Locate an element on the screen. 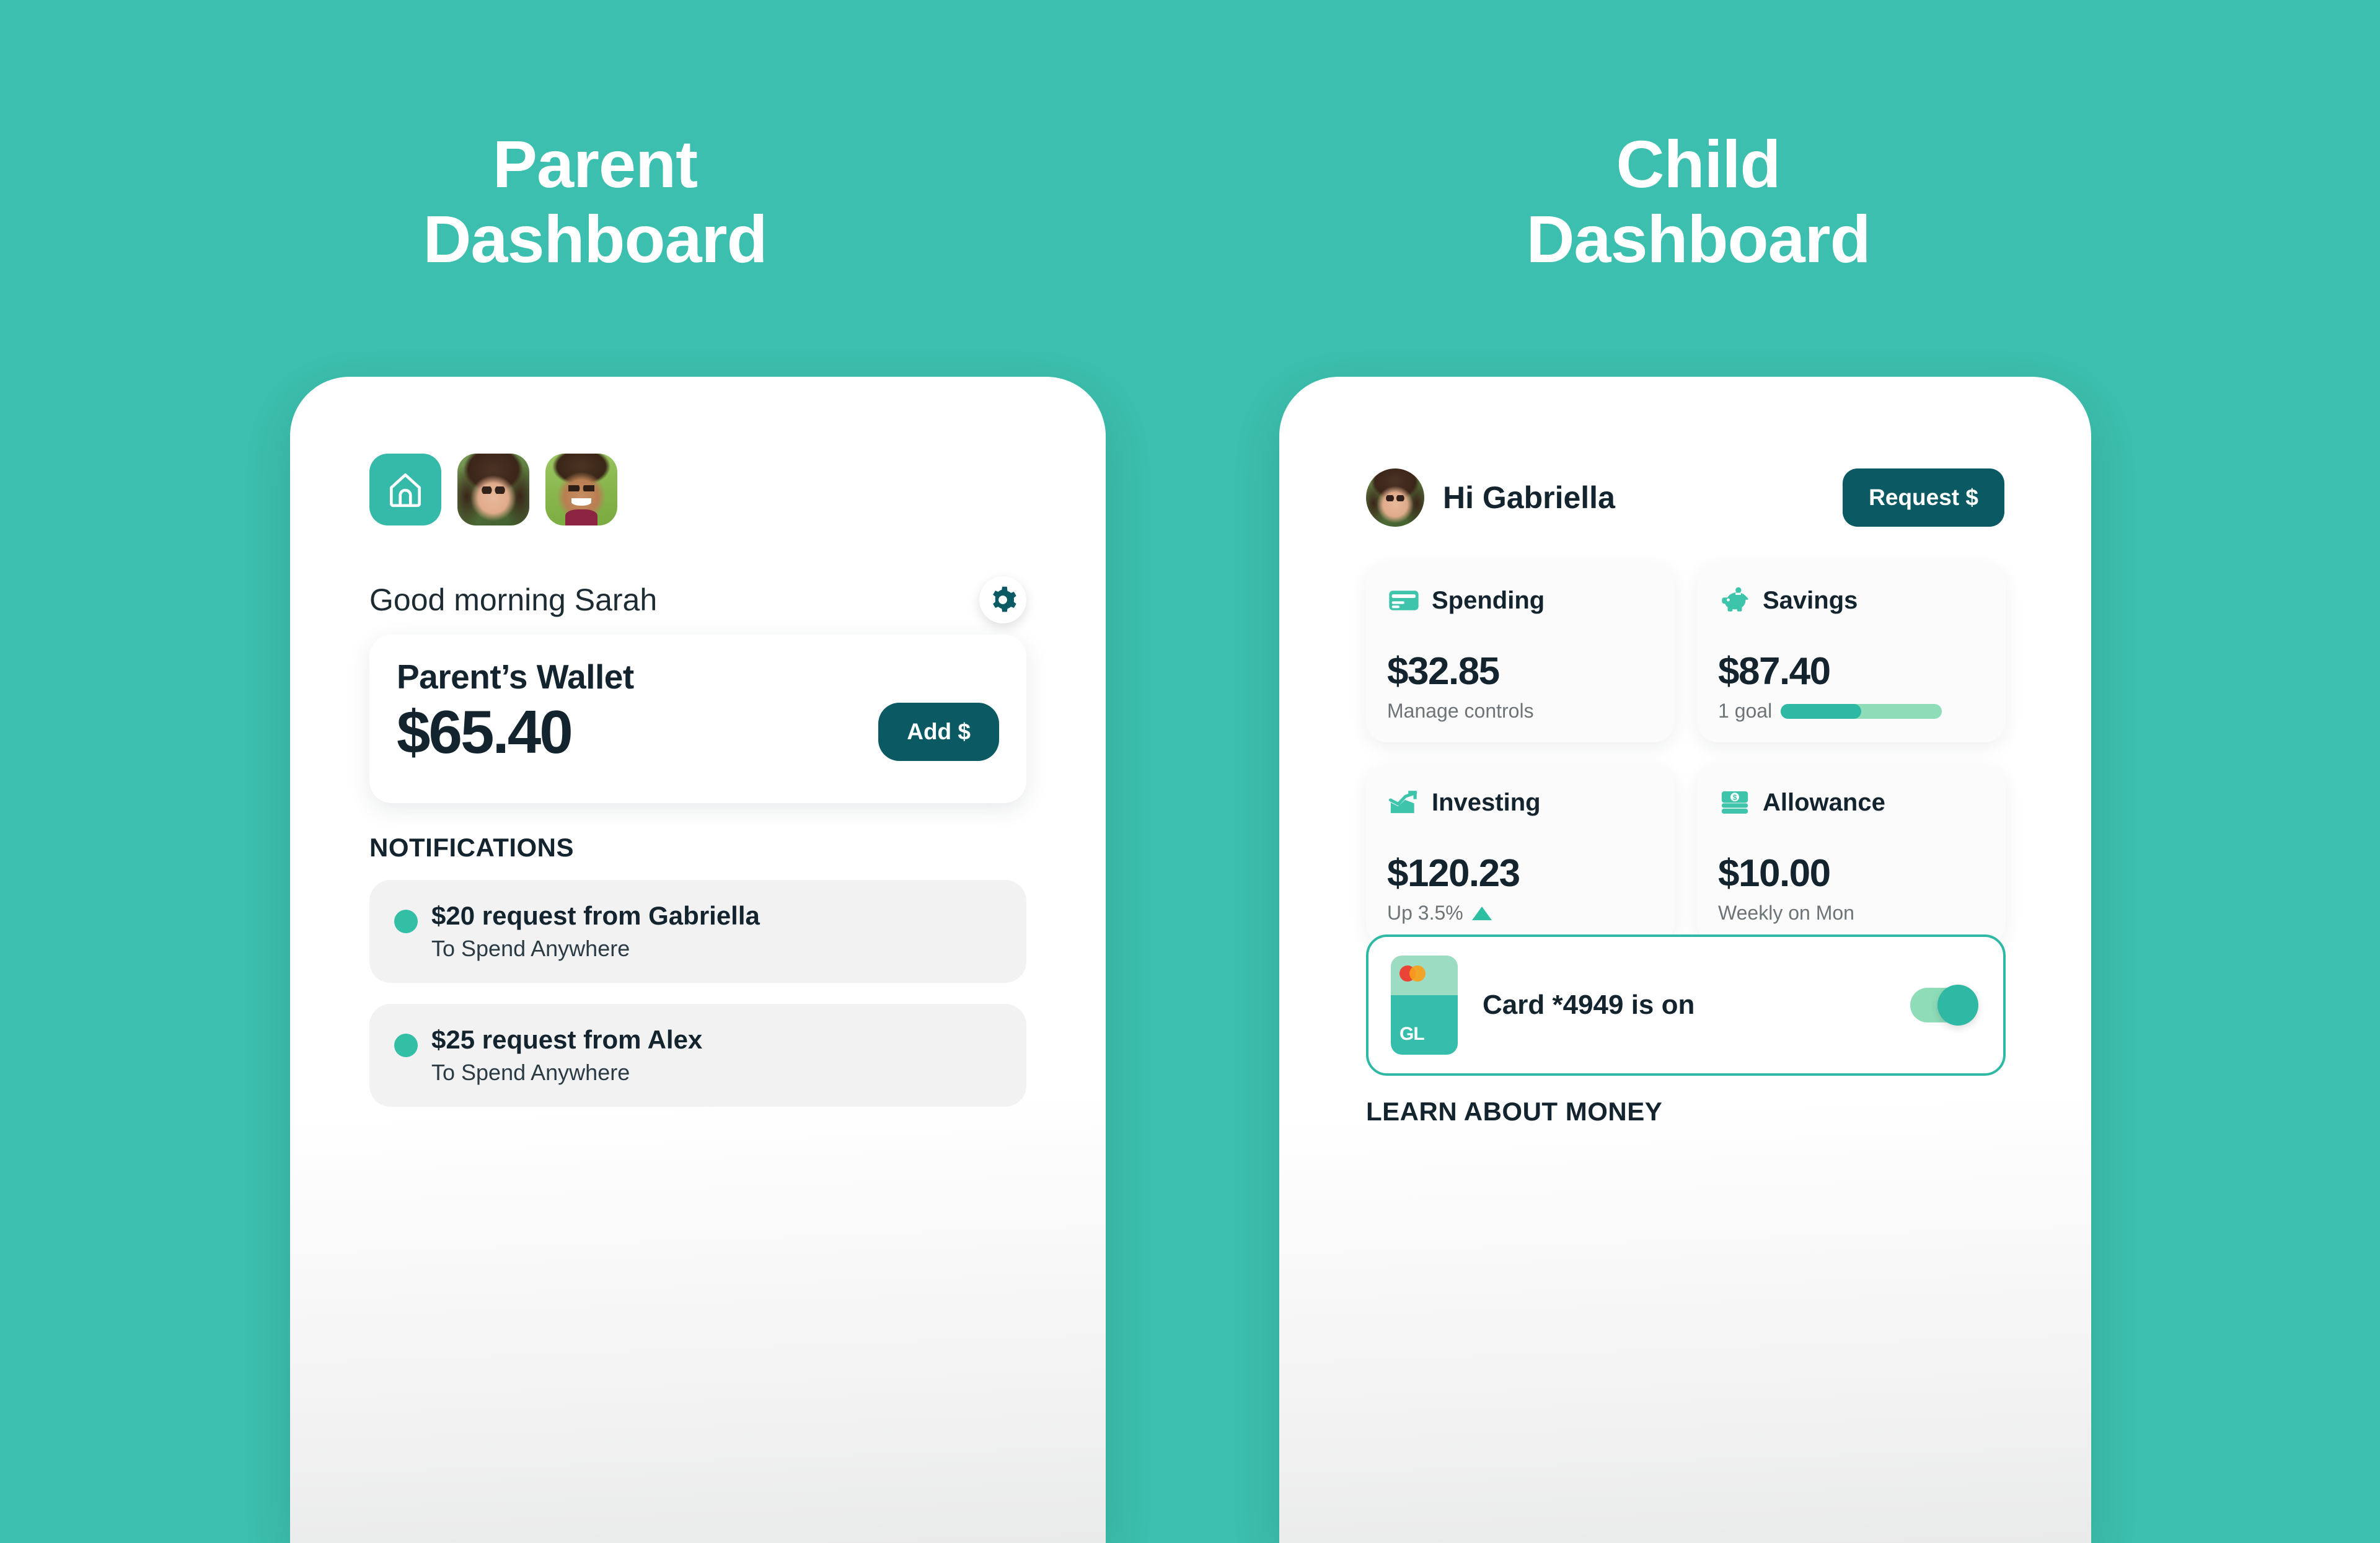 The width and height of the screenshot is (2380, 1543). child-greeting: Hi Gabriella is located at coordinates (1529, 497).